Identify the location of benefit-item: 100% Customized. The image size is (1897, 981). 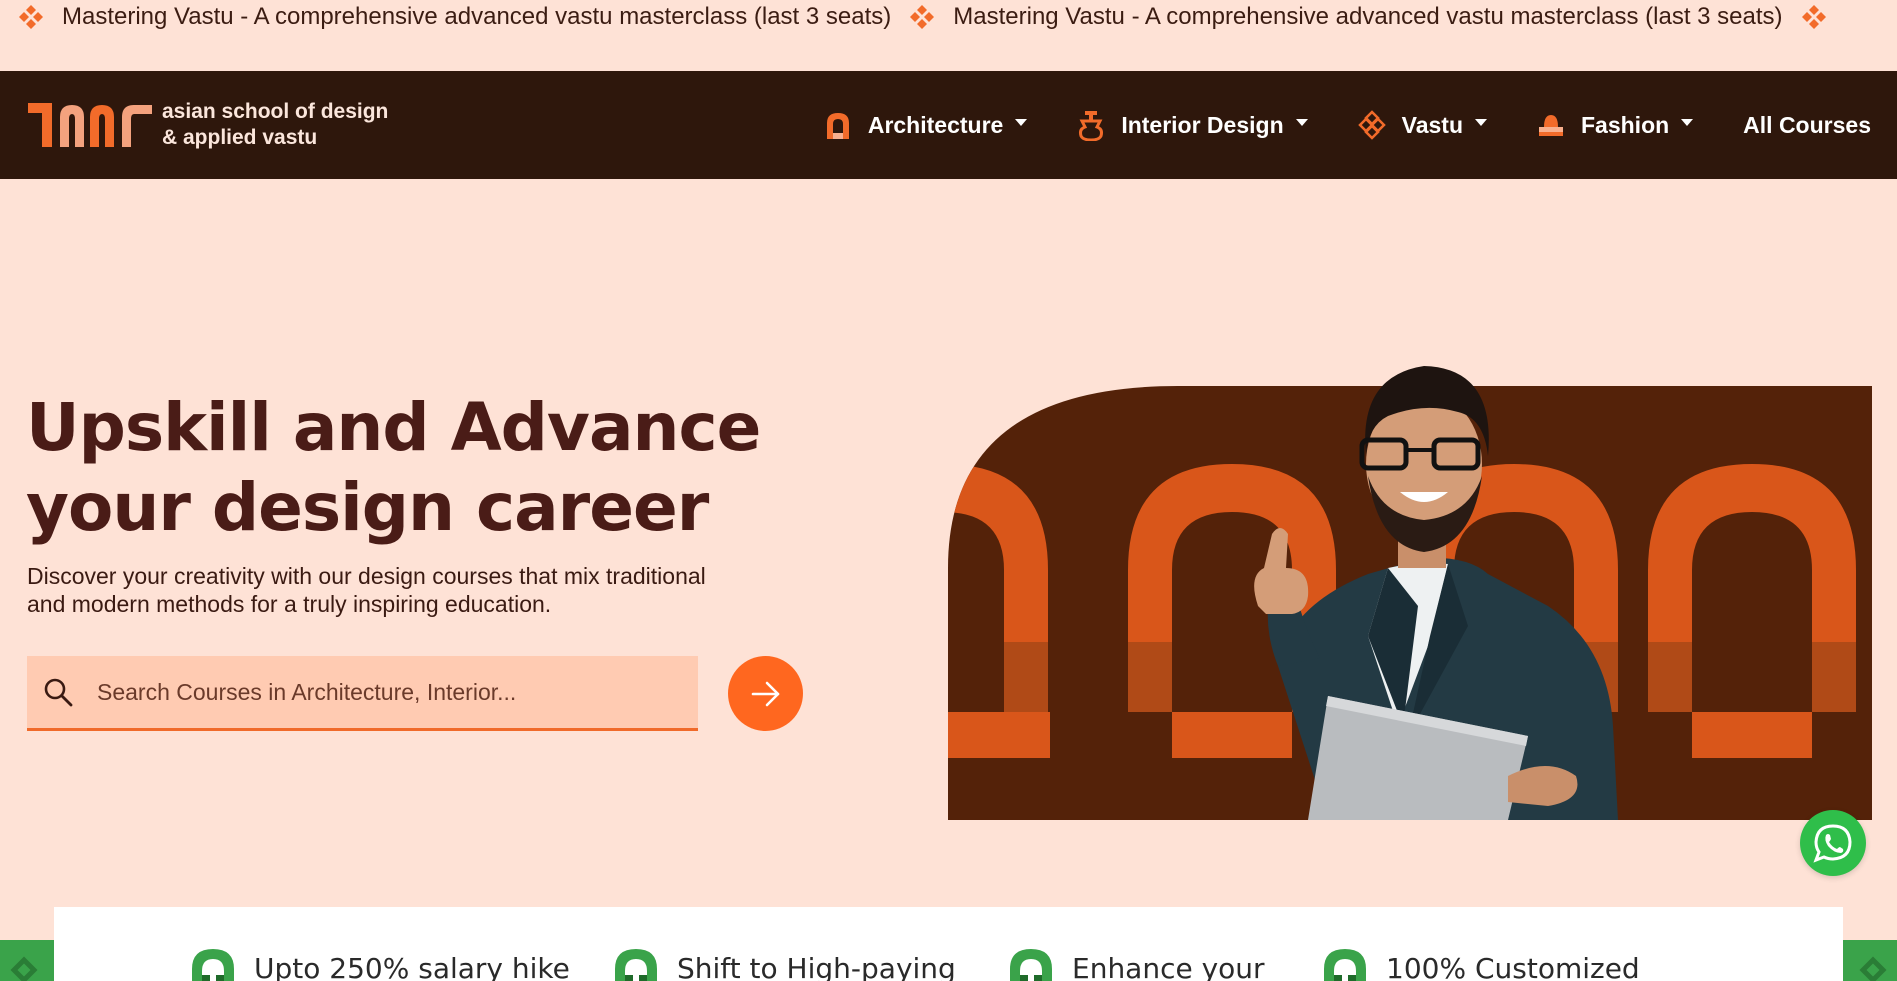
(1479, 963).